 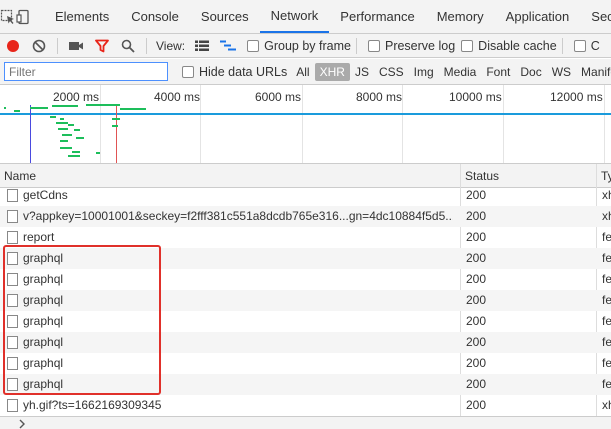 What do you see at coordinates (460, 72) in the screenshot?
I see `filter-type-media: Media` at bounding box center [460, 72].